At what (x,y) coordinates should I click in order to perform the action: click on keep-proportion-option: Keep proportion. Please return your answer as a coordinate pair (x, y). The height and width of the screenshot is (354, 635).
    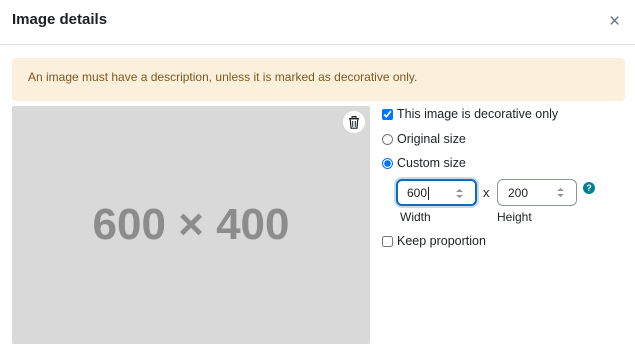
    Looking at the image, I should click on (434, 241).